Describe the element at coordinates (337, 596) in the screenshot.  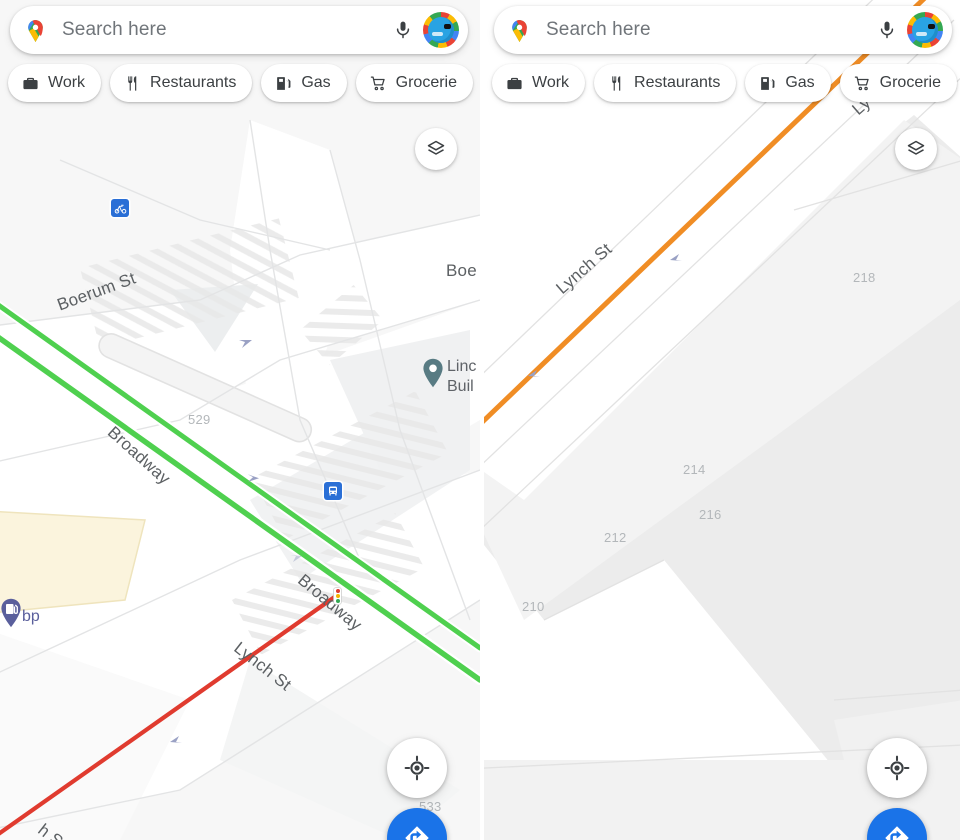
I see `traffic-signal-icon` at that location.